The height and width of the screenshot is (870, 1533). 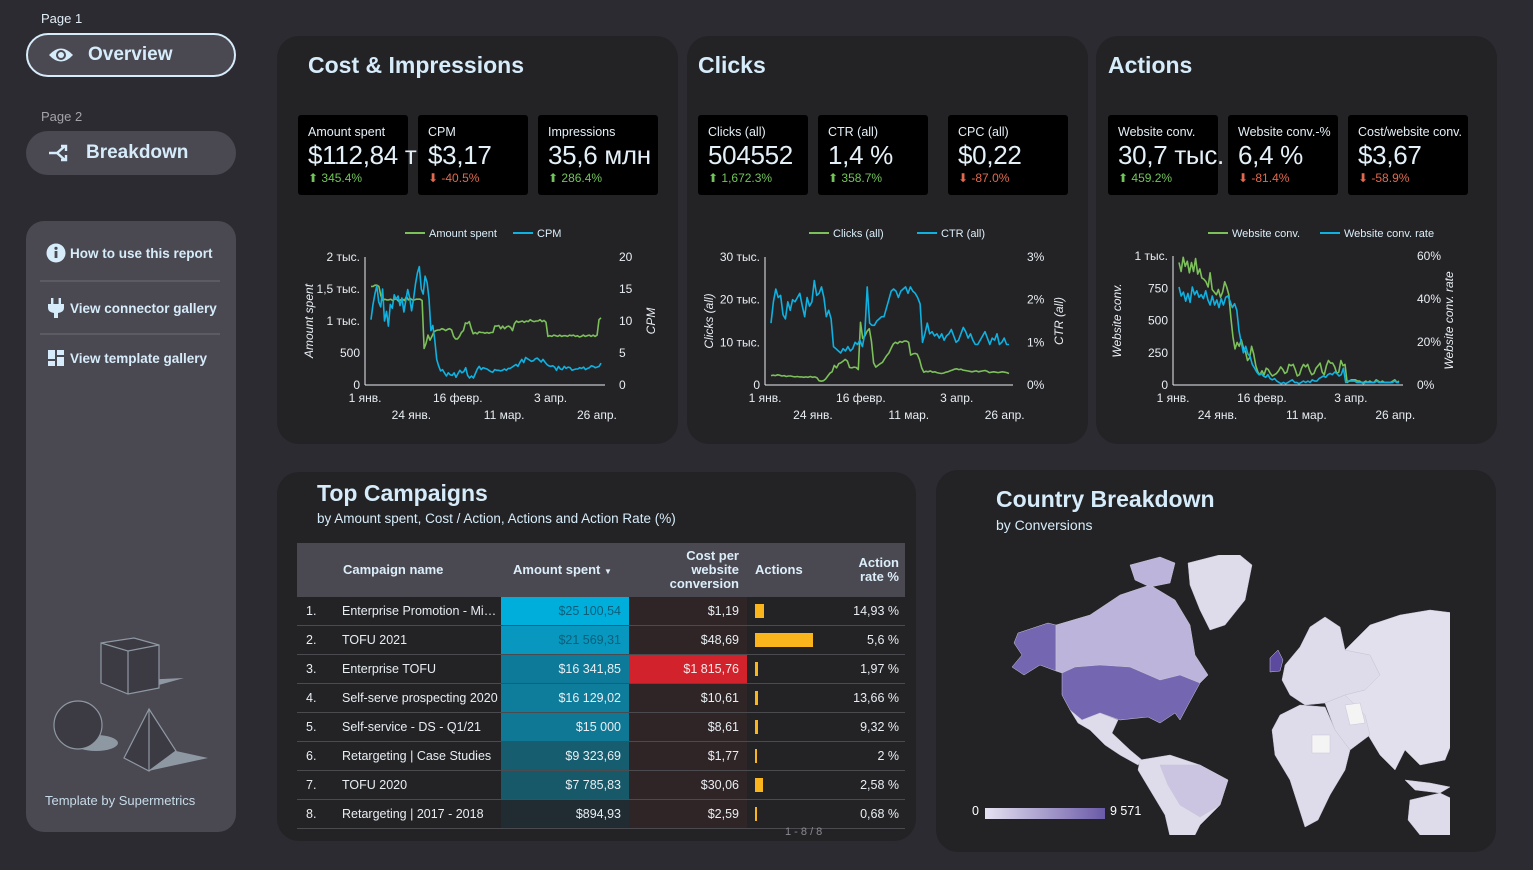 I want to click on country-sudan, so click(x=1321, y=744).